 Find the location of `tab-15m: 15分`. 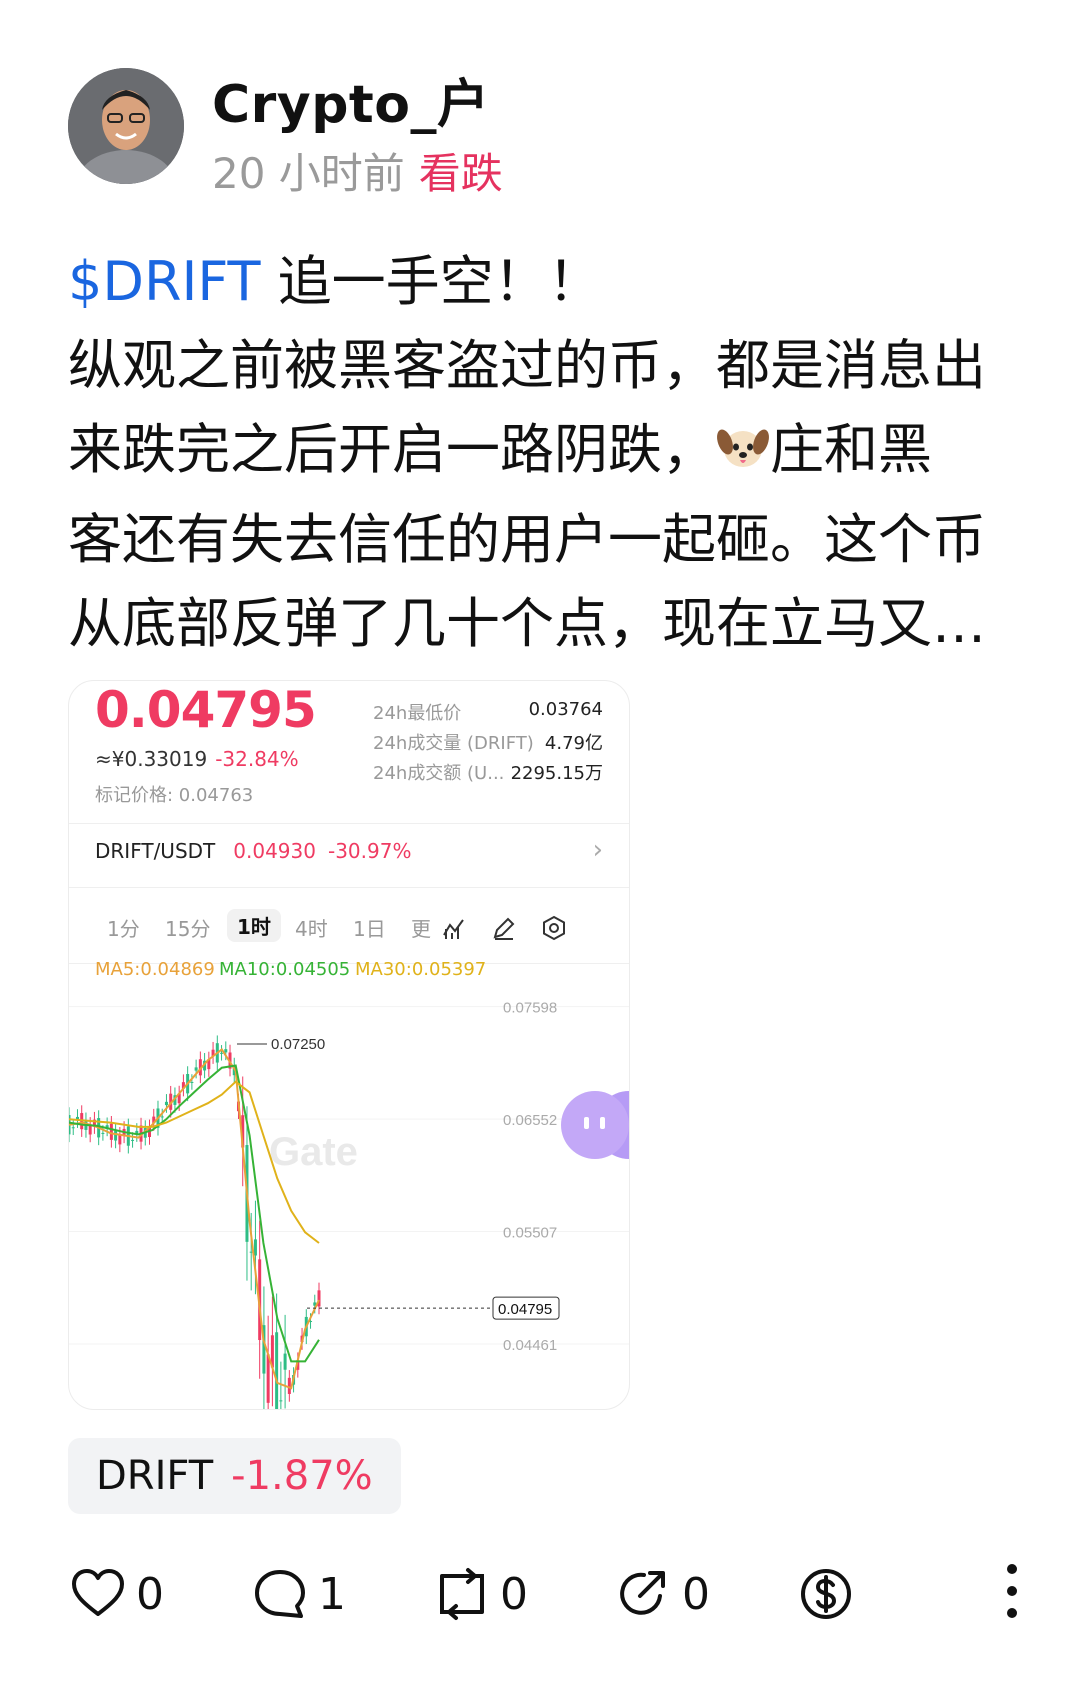

tab-15m: 15分 is located at coordinates (188, 929).